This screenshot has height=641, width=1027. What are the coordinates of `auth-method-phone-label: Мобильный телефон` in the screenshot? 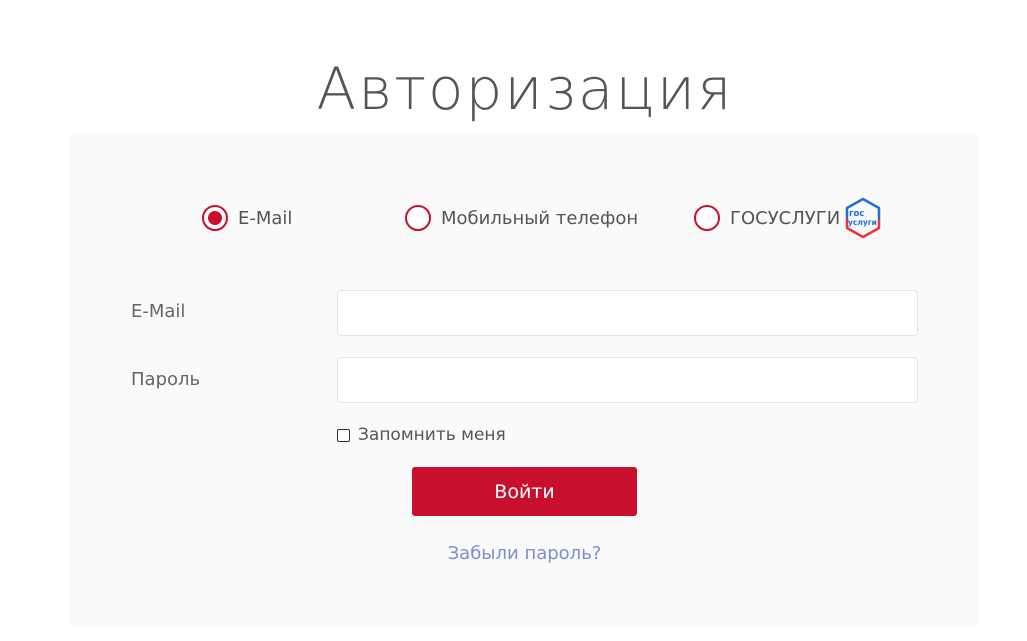 It's located at (540, 218).